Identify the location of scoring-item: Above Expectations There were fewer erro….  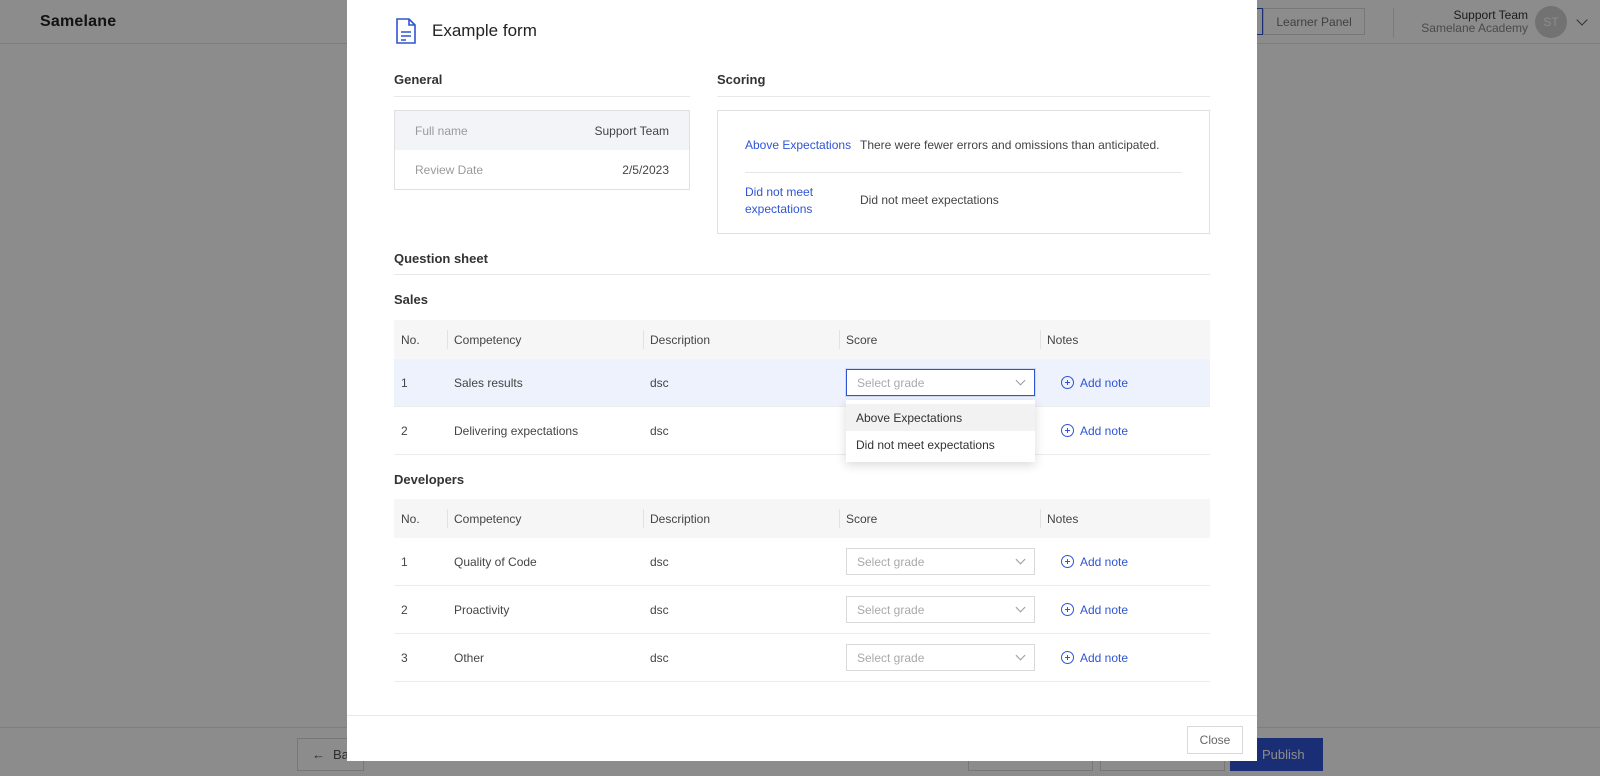
(963, 145).